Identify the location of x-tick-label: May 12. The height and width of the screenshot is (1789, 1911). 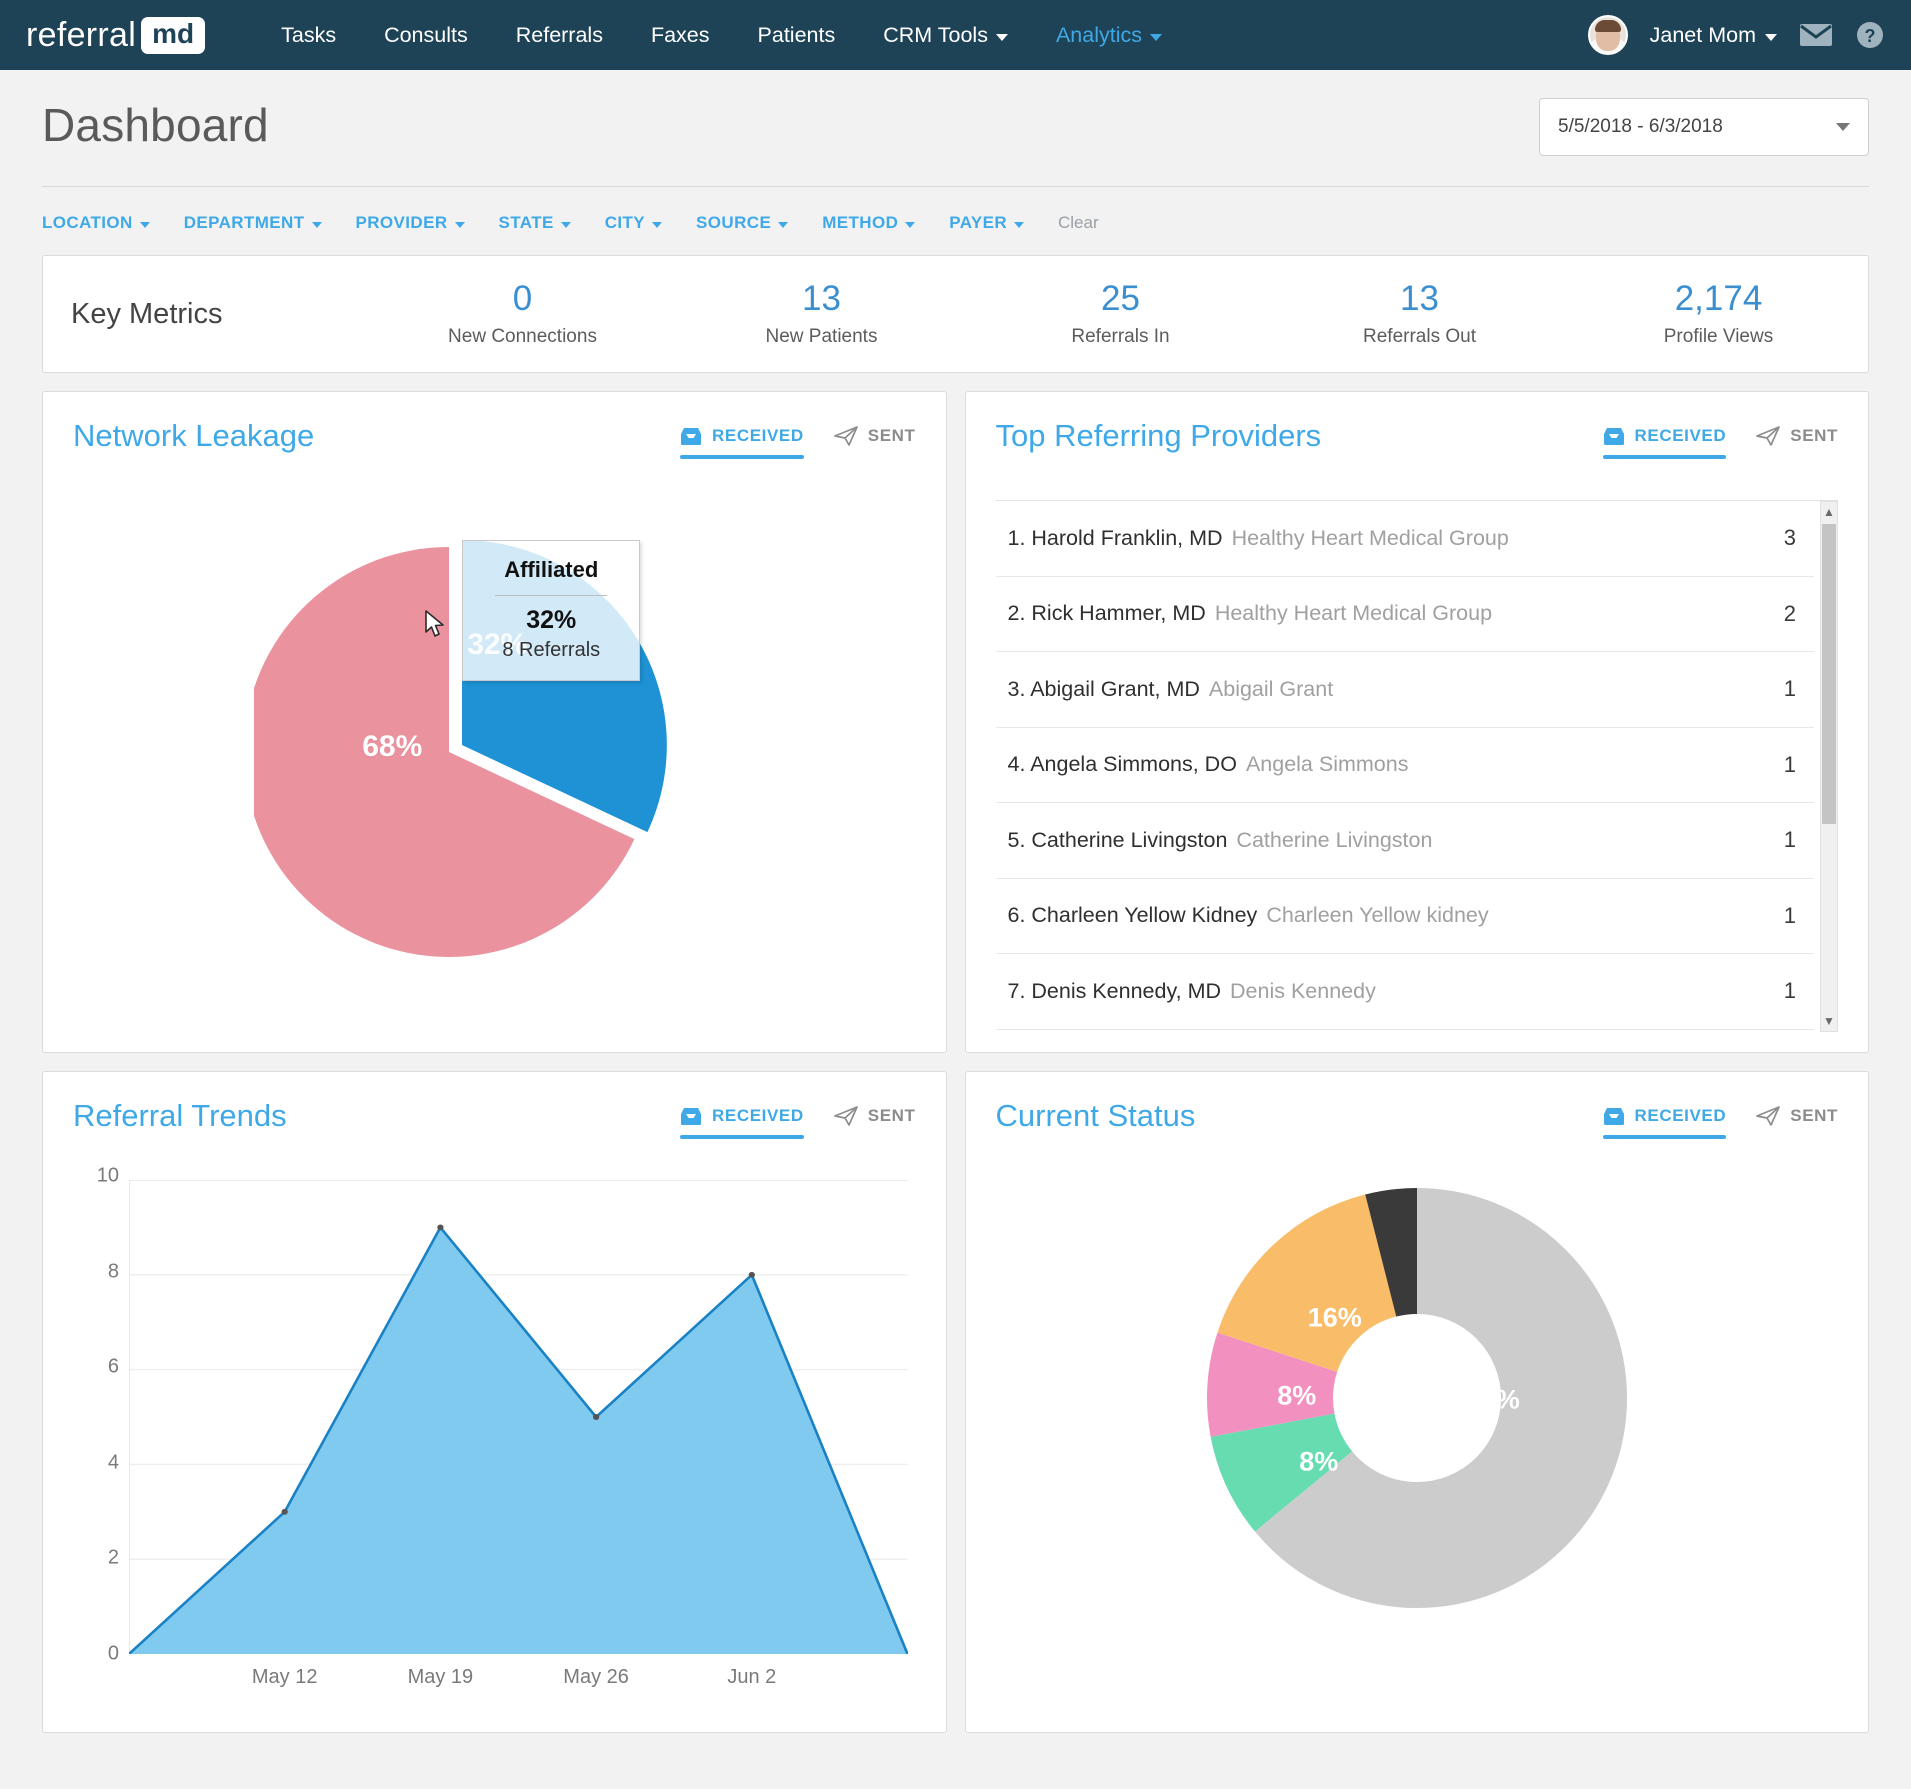
(284, 1677).